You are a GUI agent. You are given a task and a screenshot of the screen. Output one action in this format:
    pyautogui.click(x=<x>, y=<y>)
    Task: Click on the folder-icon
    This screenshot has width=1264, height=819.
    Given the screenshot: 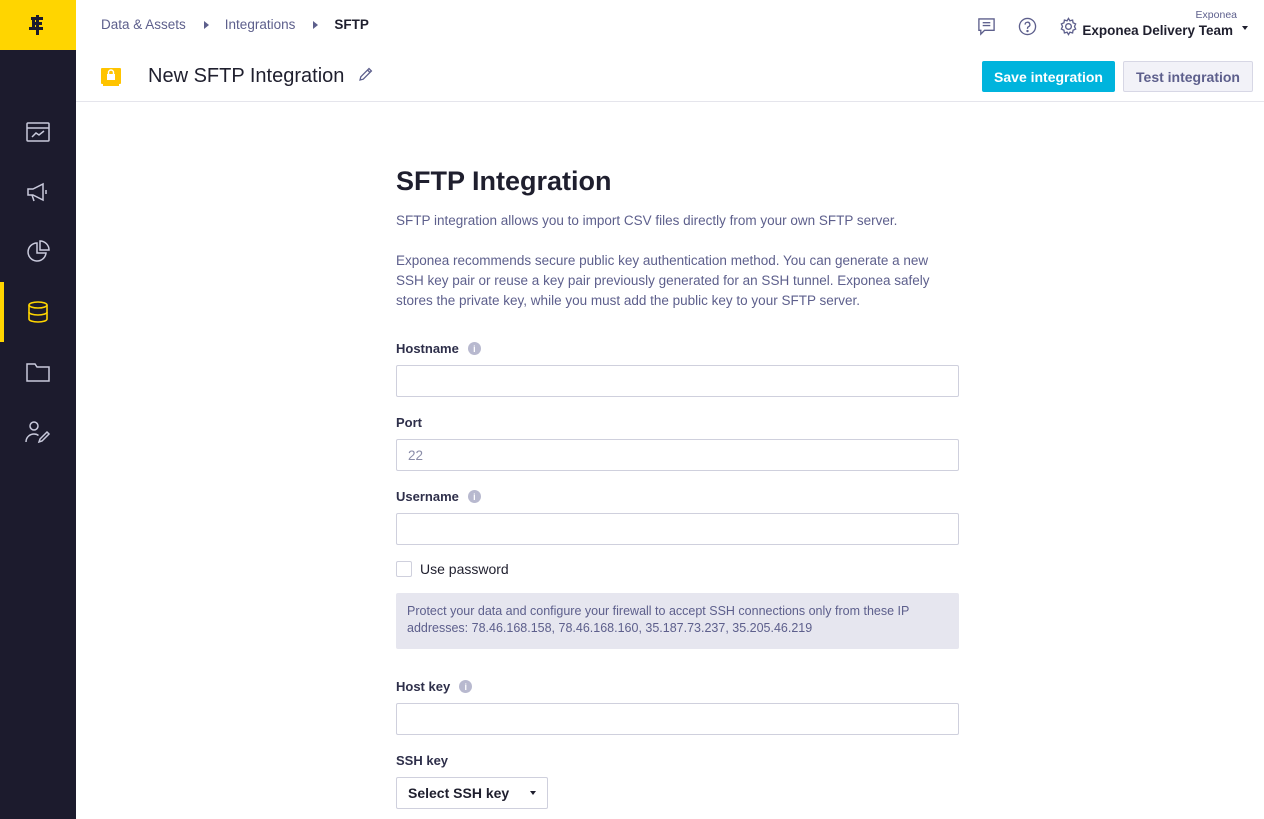 What is the action you would take?
    pyautogui.click(x=38, y=372)
    